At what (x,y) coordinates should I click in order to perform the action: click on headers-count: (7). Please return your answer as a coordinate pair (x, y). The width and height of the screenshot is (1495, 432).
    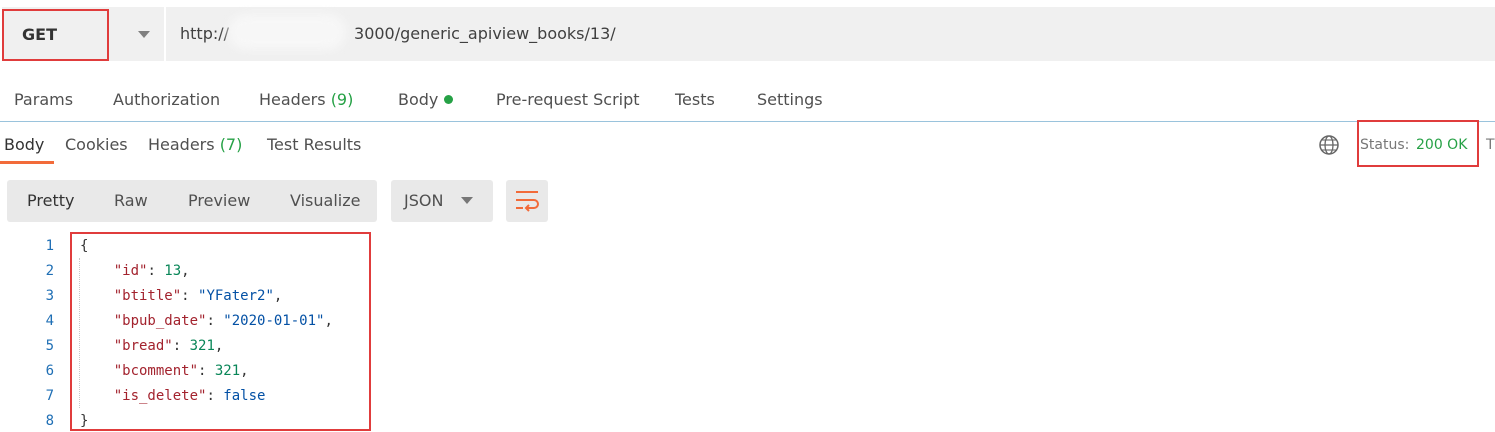
    Looking at the image, I should click on (231, 144).